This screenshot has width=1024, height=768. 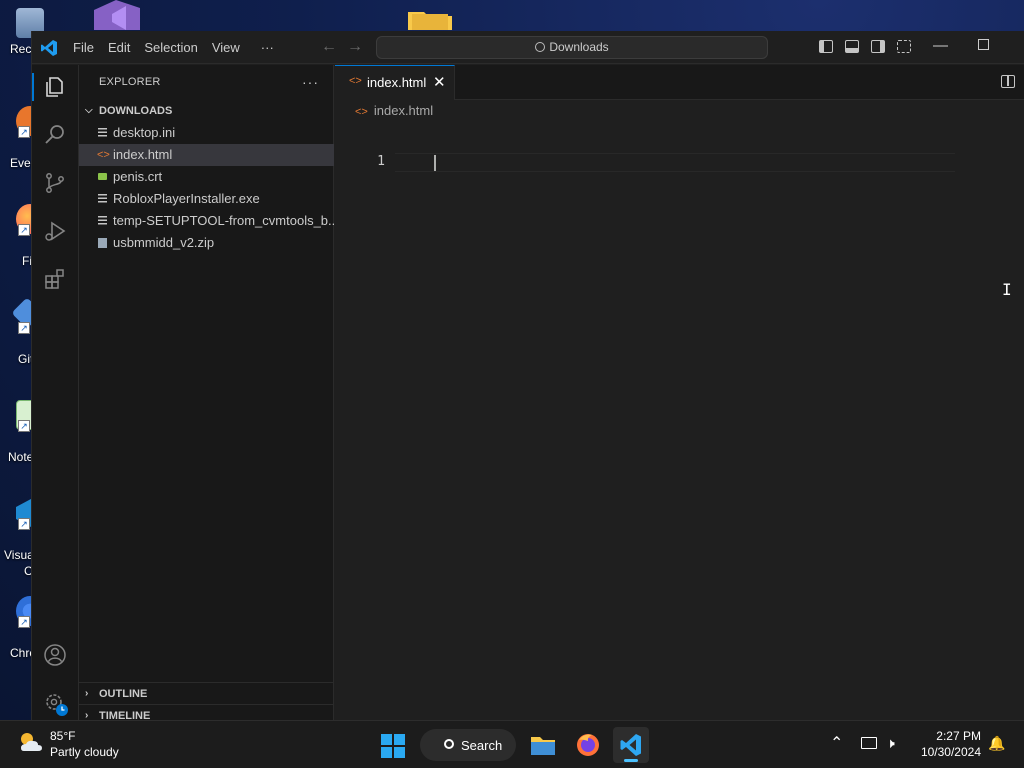 What do you see at coordinates (983, 44) in the screenshot?
I see `maximize-icon` at bounding box center [983, 44].